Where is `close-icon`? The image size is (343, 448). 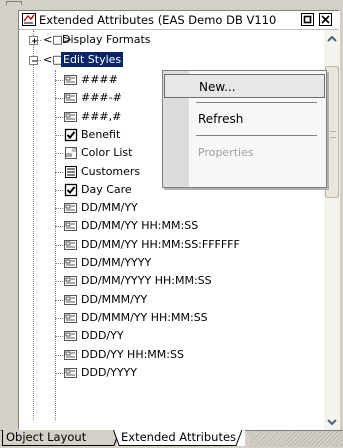
close-icon is located at coordinates (325, 19).